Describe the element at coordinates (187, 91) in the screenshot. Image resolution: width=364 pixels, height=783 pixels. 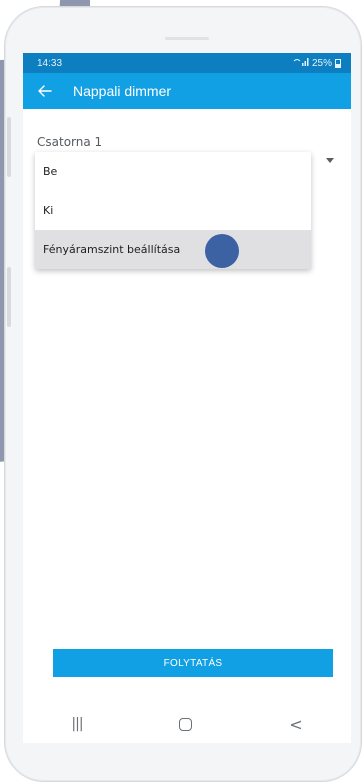
I see `app-bar: Nappali dimmer` at that location.